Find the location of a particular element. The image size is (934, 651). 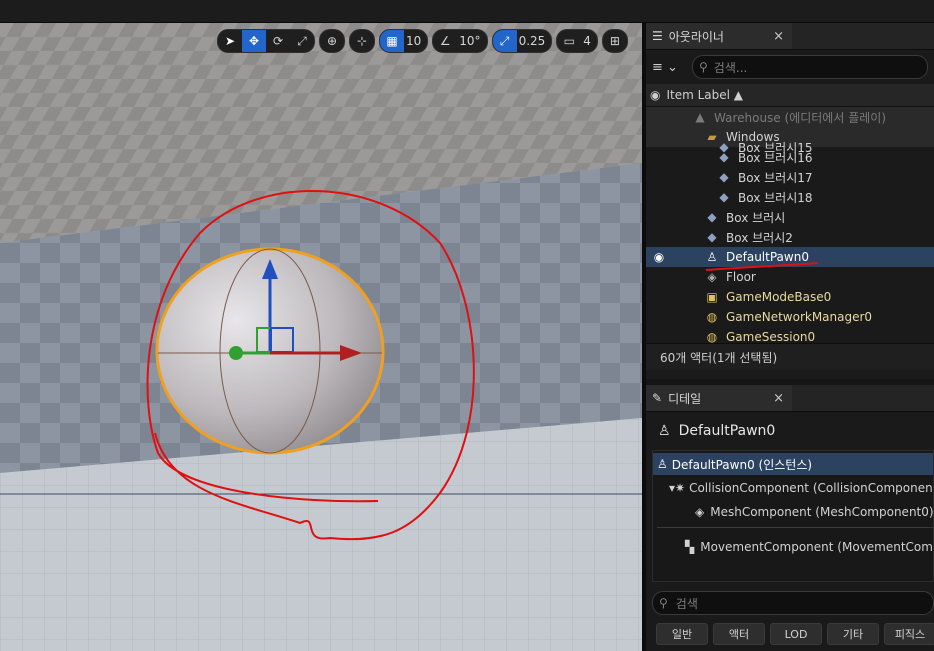

tab-outliner: ☰ 아웃라이너 × is located at coordinates (719, 36).